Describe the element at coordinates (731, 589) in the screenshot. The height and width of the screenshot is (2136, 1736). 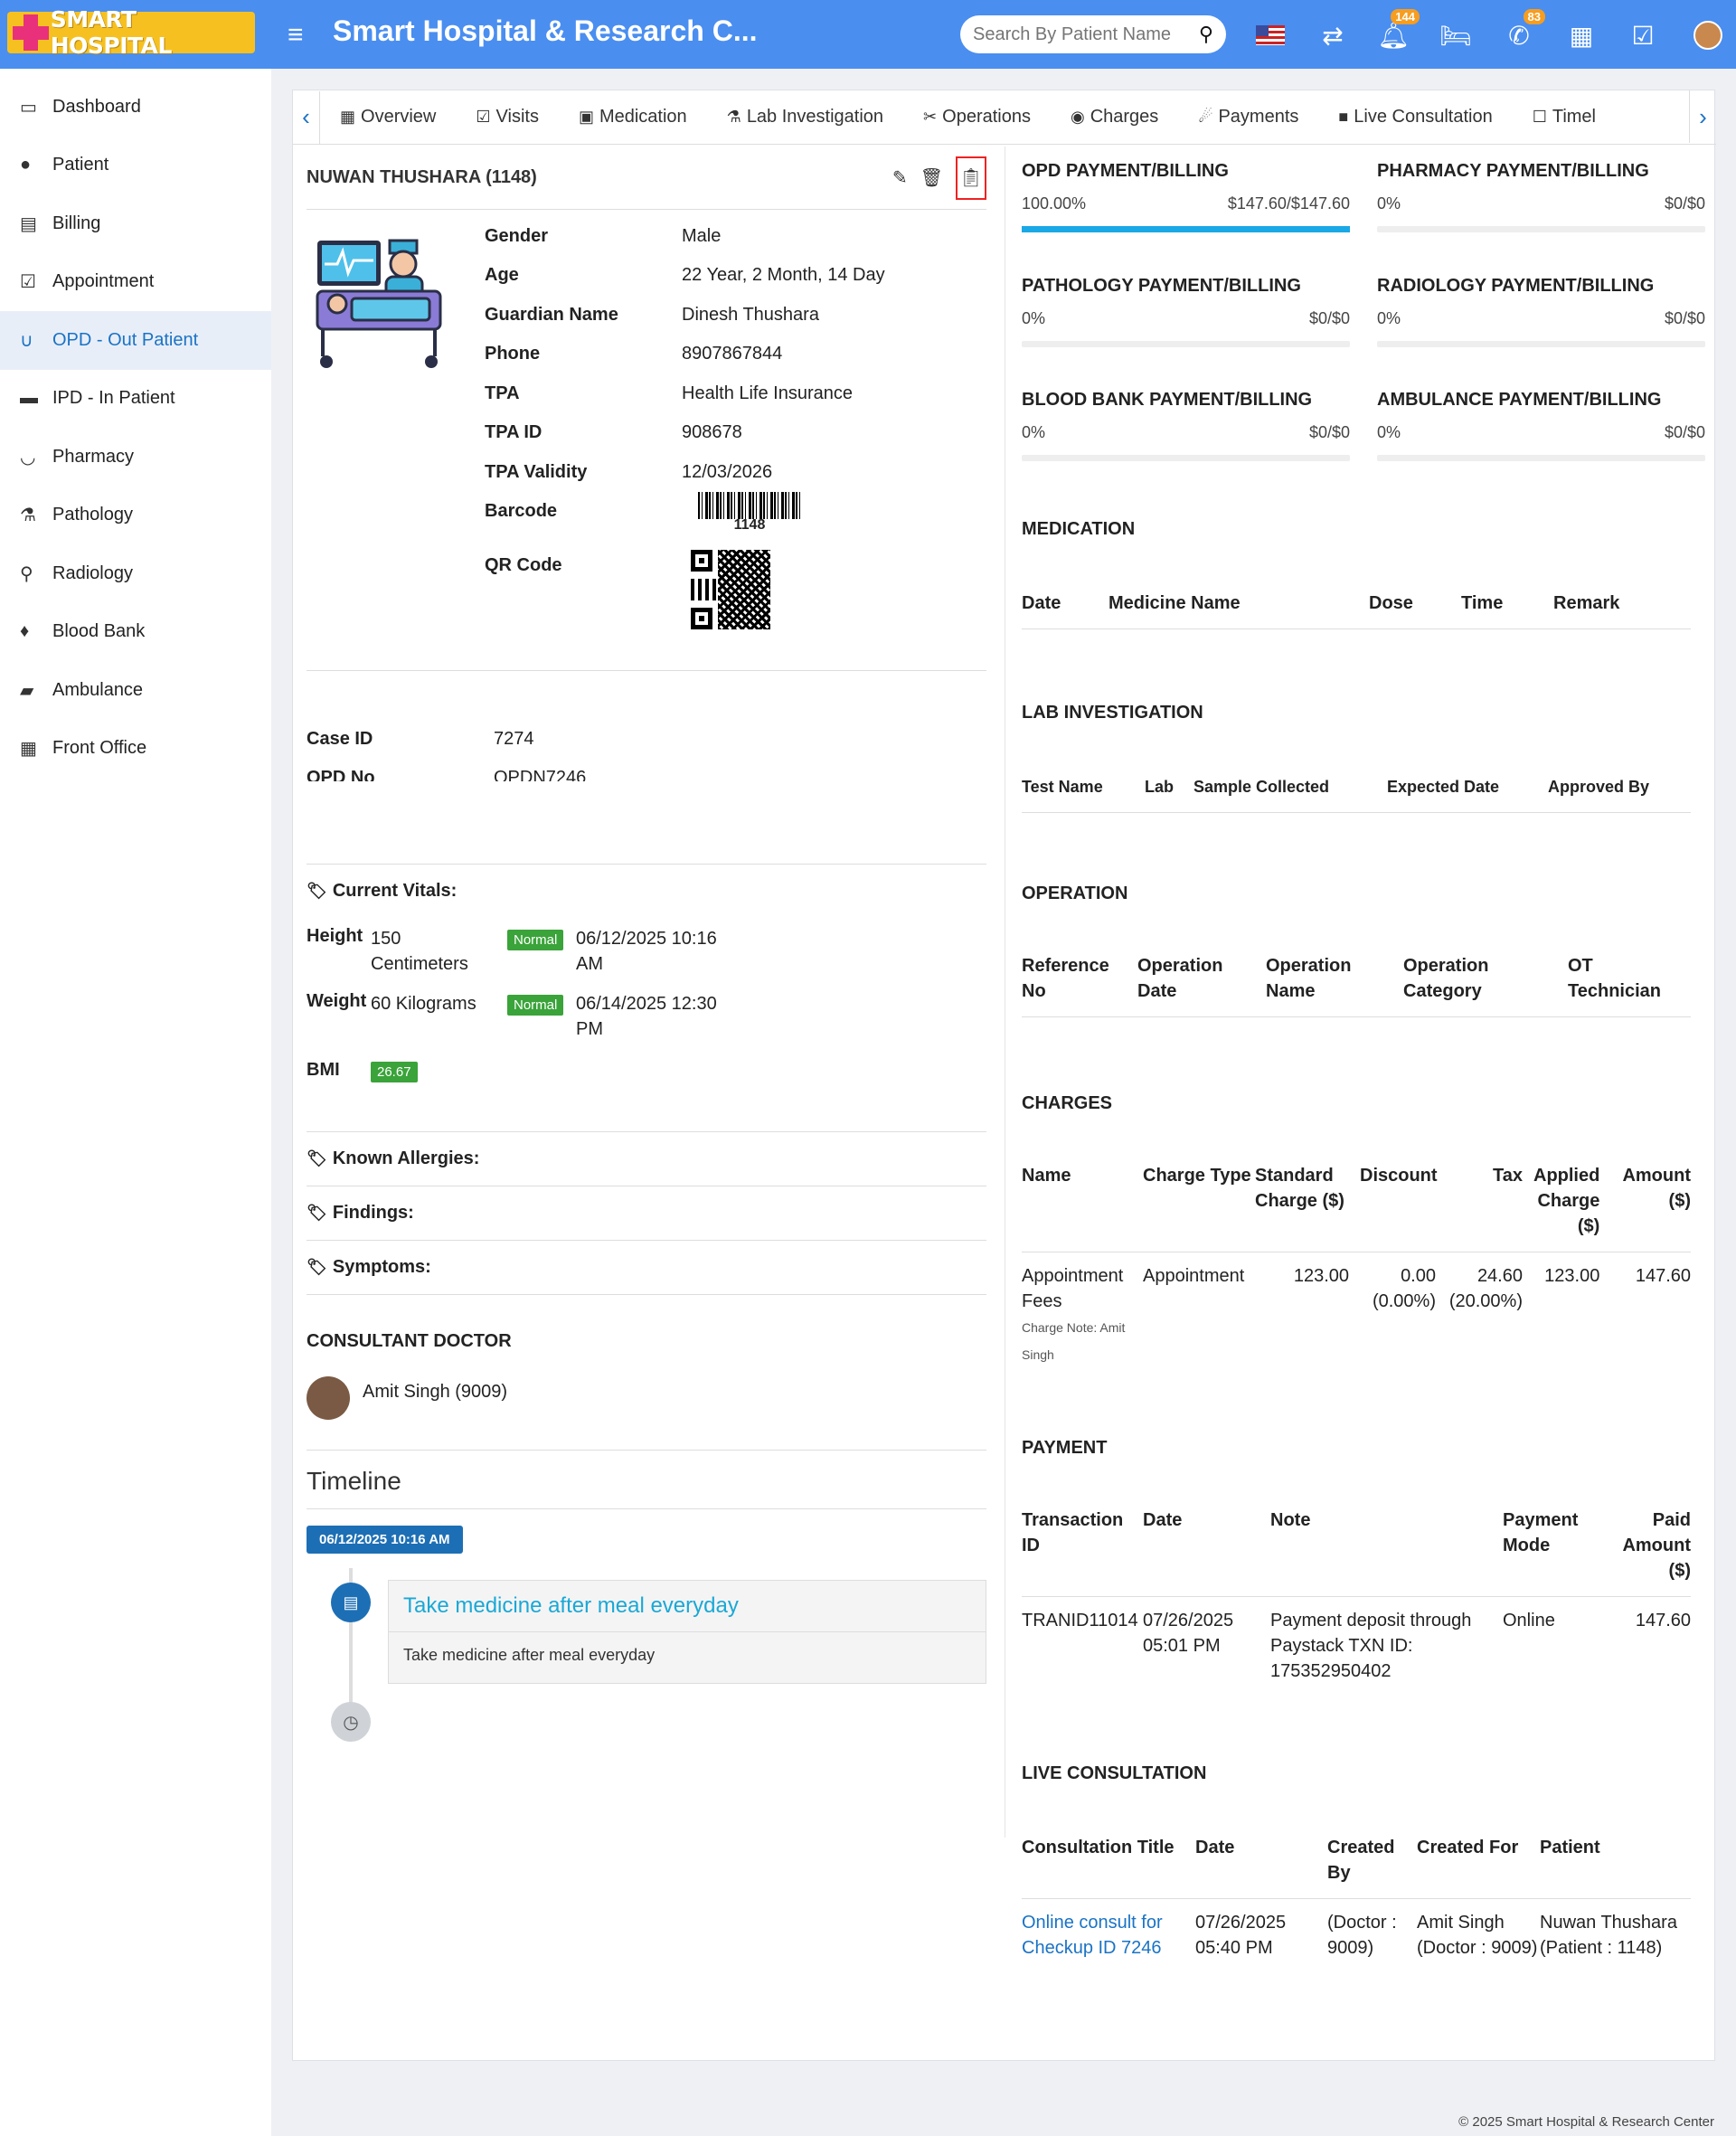
I see `qr-code-image` at that location.